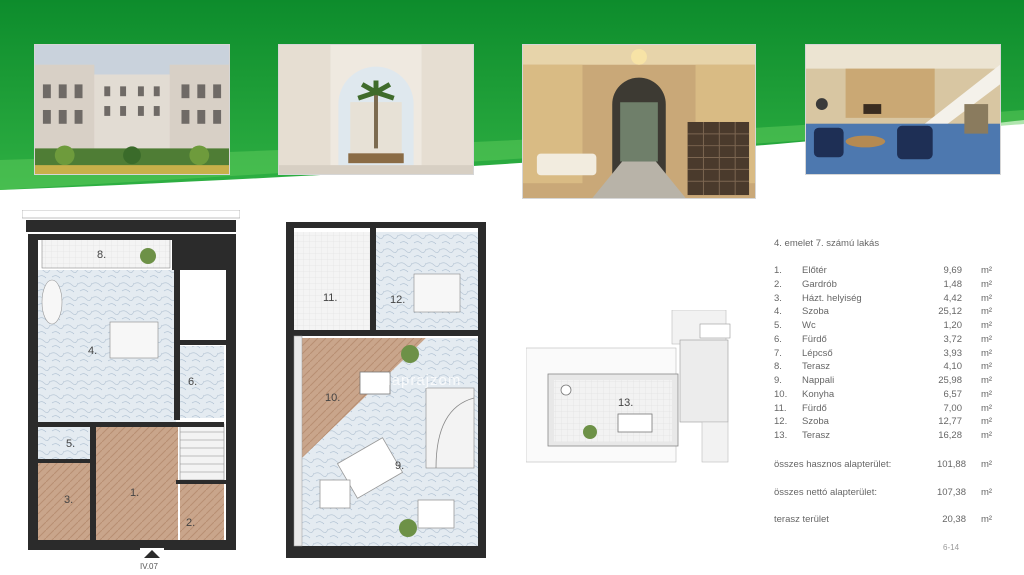  What do you see at coordinates (781, 394) in the screenshot?
I see `room-number: 10.` at bounding box center [781, 394].